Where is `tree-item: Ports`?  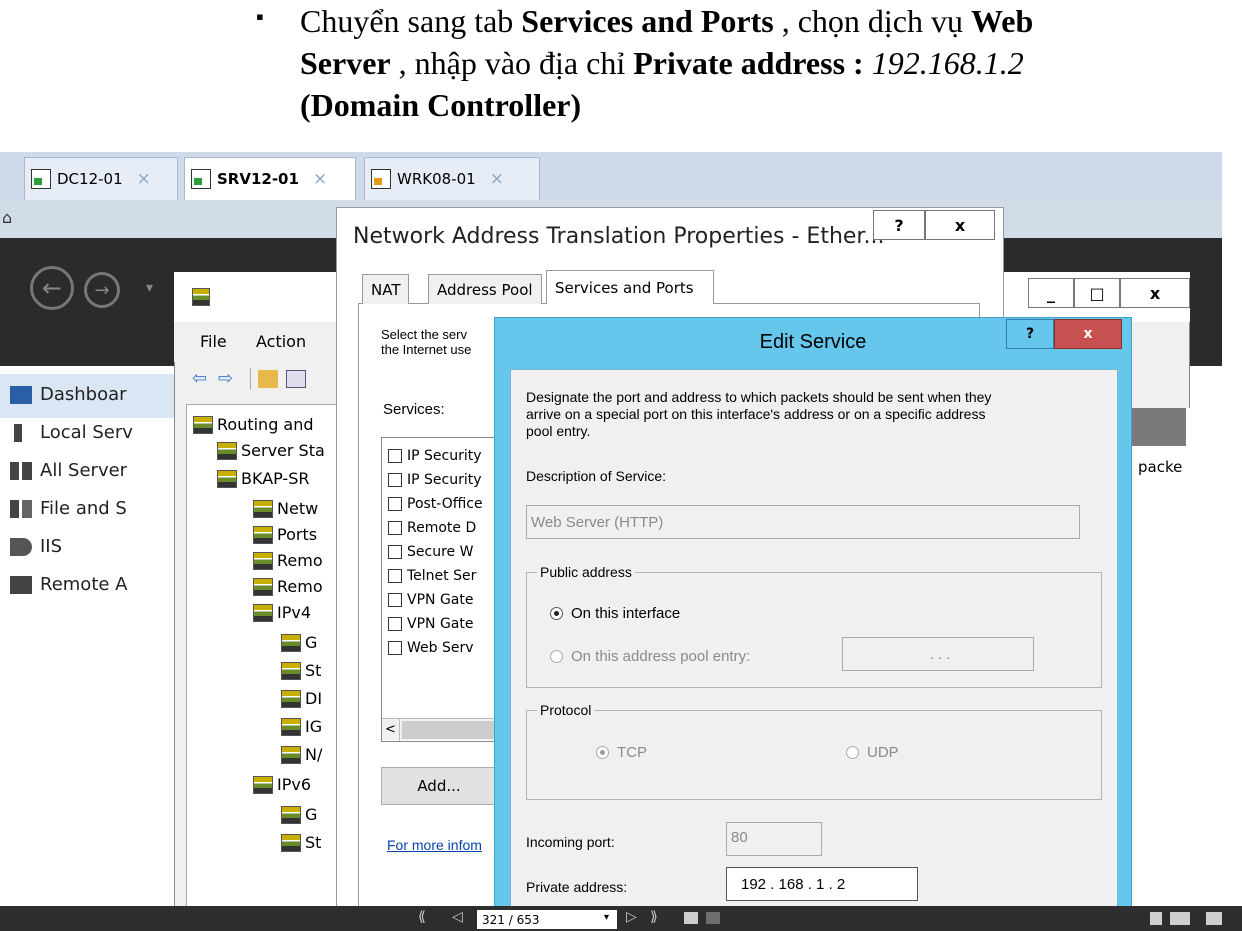 tree-item: Ports is located at coordinates (285, 534).